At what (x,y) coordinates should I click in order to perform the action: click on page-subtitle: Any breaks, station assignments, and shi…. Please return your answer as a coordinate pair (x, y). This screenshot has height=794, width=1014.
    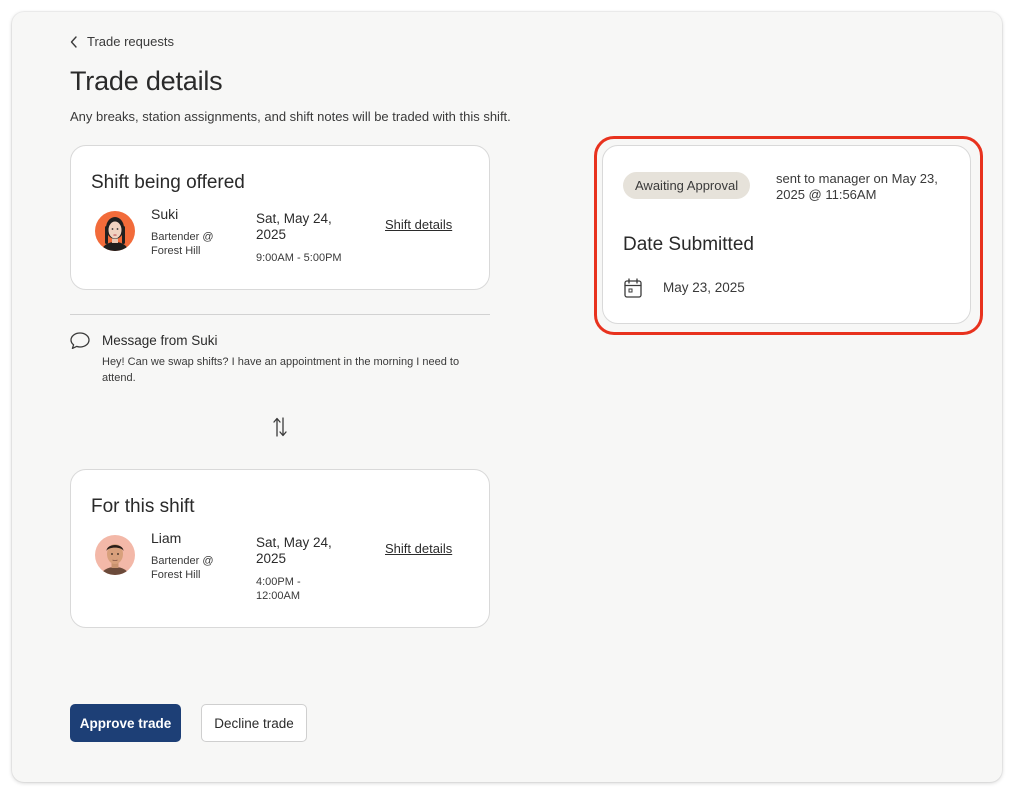
    Looking at the image, I should click on (290, 116).